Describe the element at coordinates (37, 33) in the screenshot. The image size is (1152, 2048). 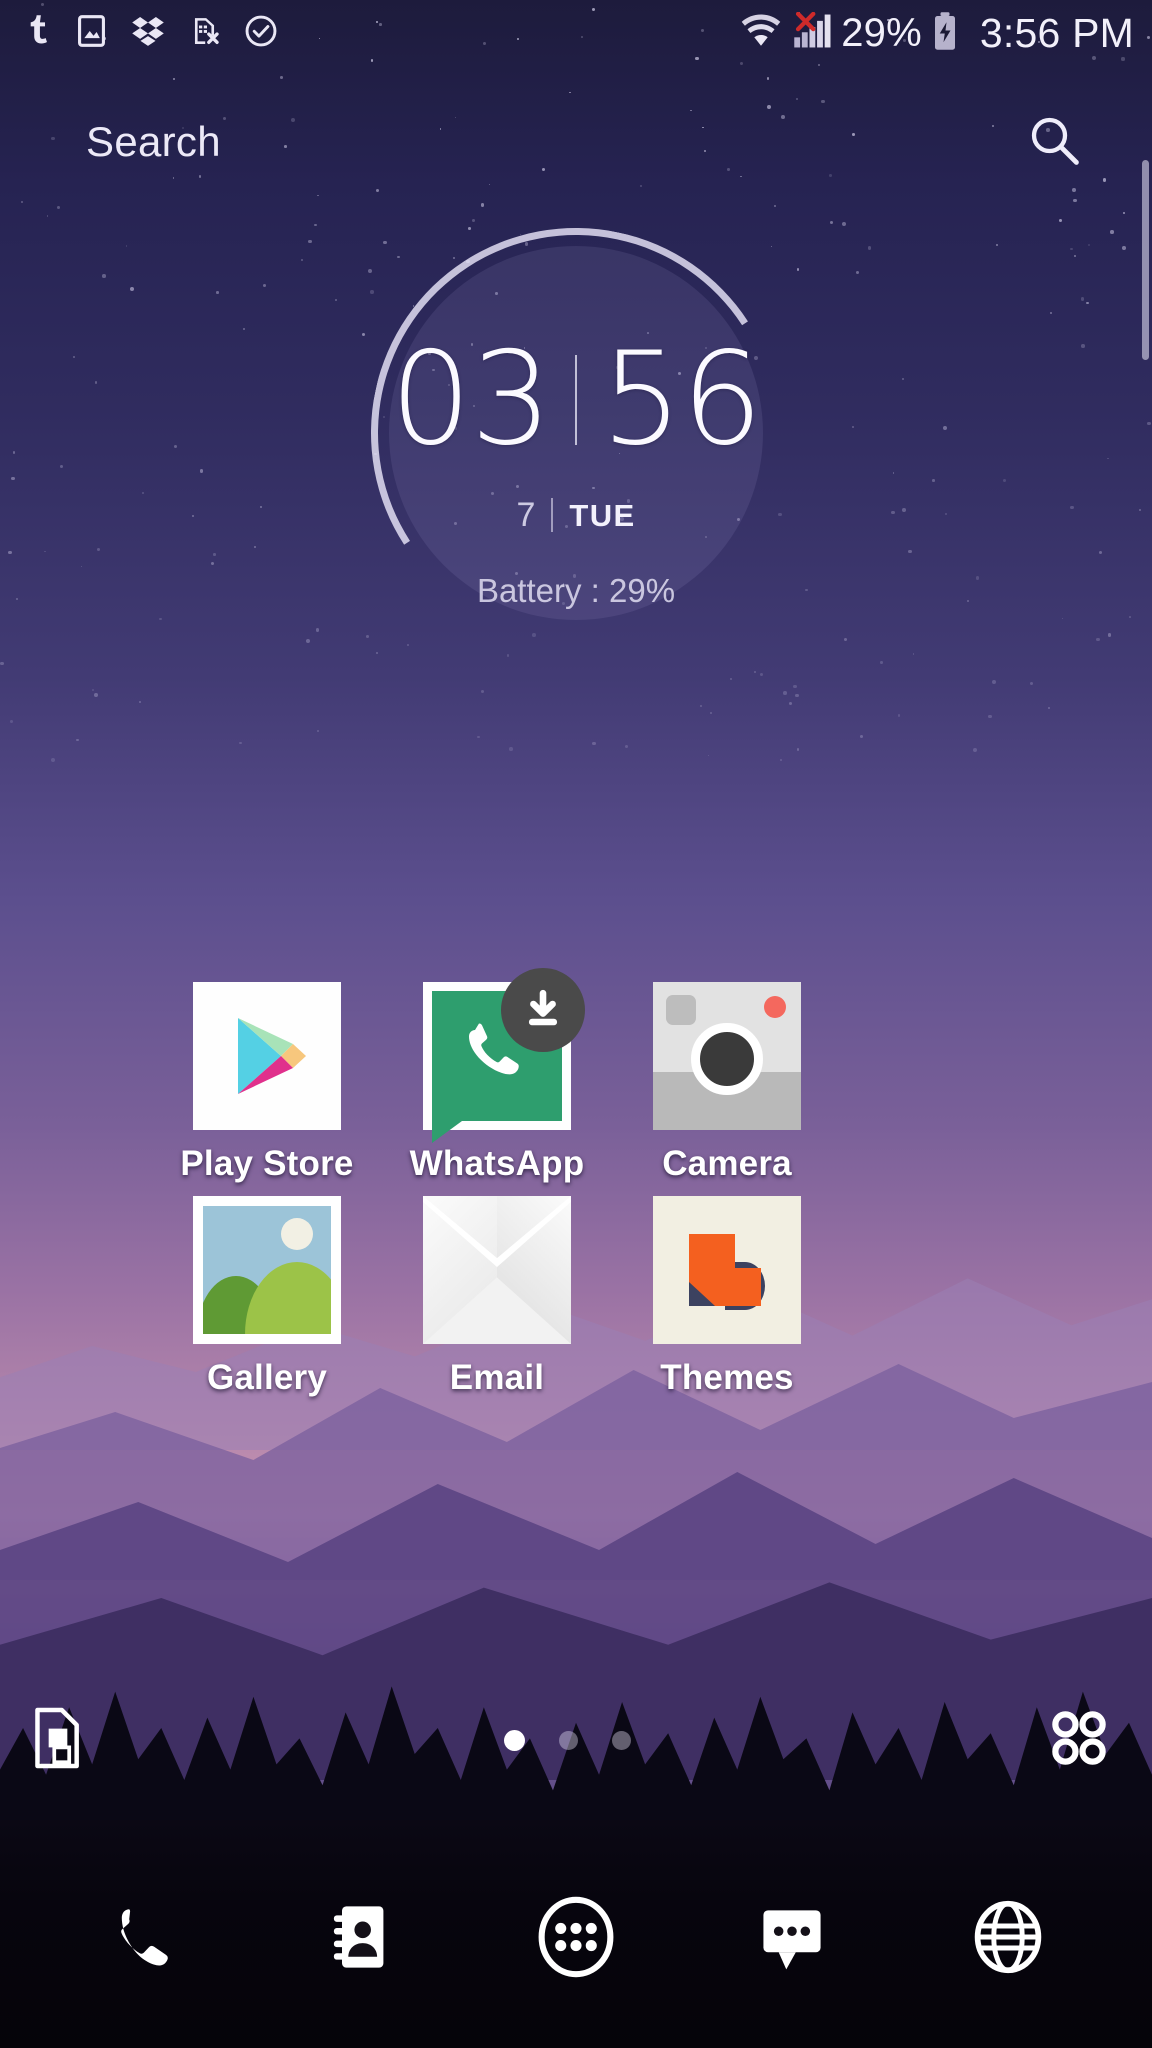
I see `tumblr-icon` at that location.